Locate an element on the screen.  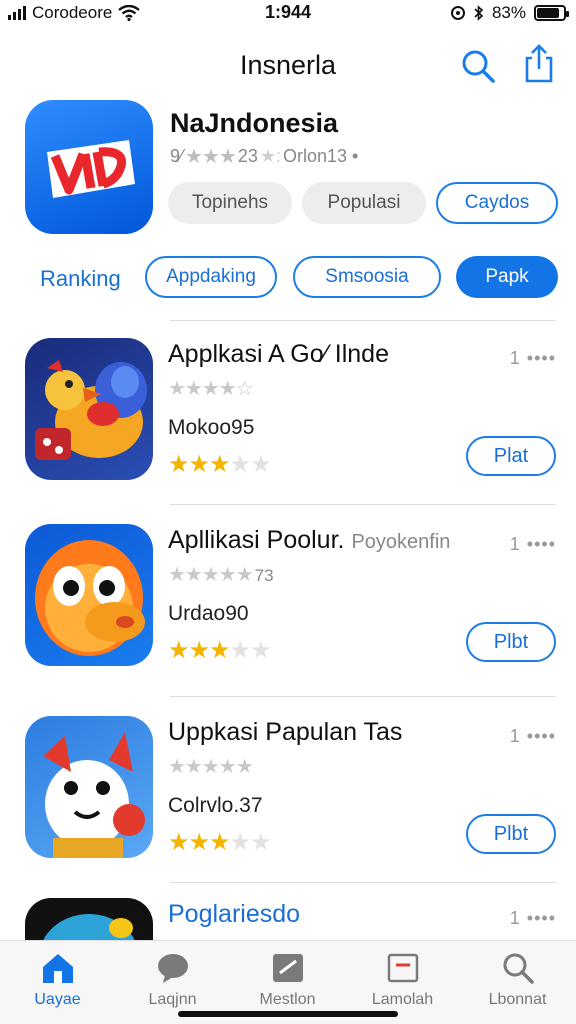
pill-smsoosia: Smsoosia is located at coordinates (367, 277).